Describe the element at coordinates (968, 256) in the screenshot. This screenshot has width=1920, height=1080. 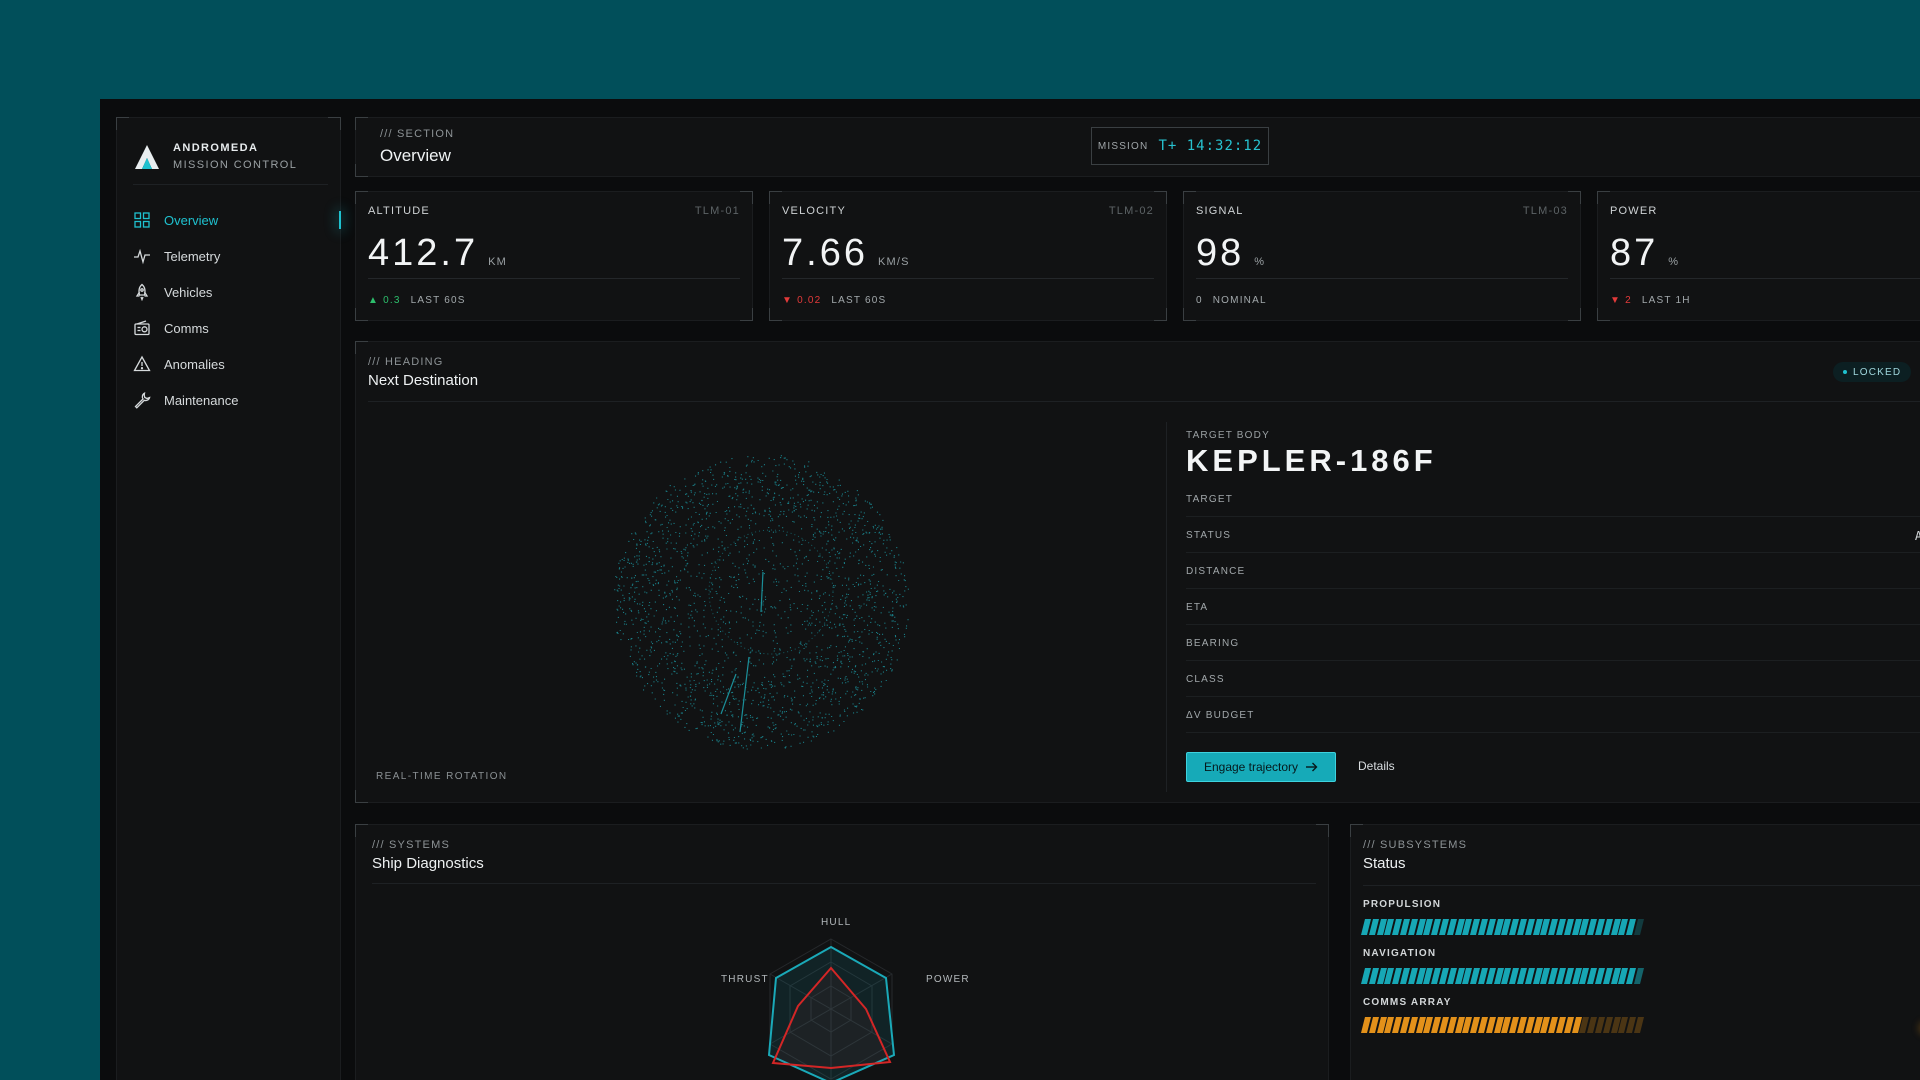
I see `telemetry-card-velocity: VELOCITY TLM-02 7.66 KM/S ▼ 0.02 LAST 60S` at that location.